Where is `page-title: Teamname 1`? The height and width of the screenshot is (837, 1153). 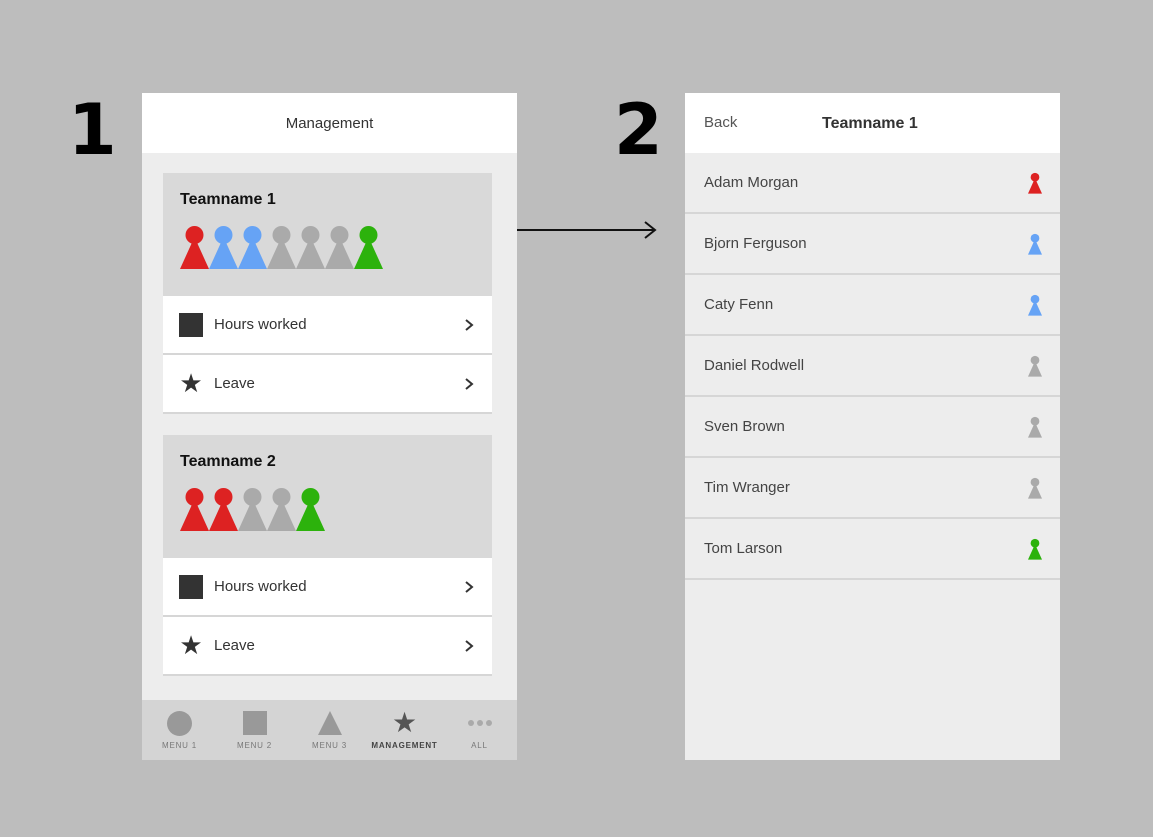 page-title: Teamname 1 is located at coordinates (870, 123).